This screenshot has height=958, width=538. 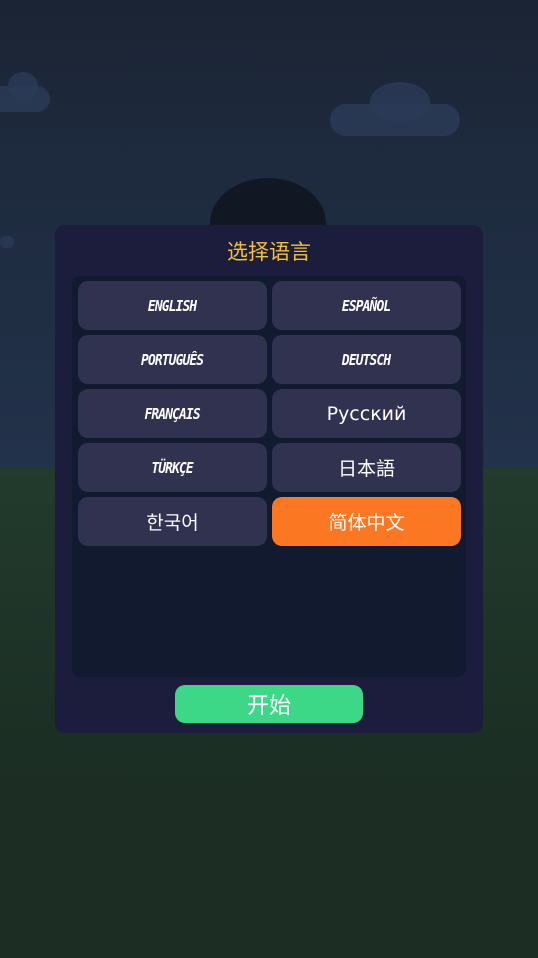 I want to click on language-button-deutsch: DEUTSCH, so click(x=366, y=359).